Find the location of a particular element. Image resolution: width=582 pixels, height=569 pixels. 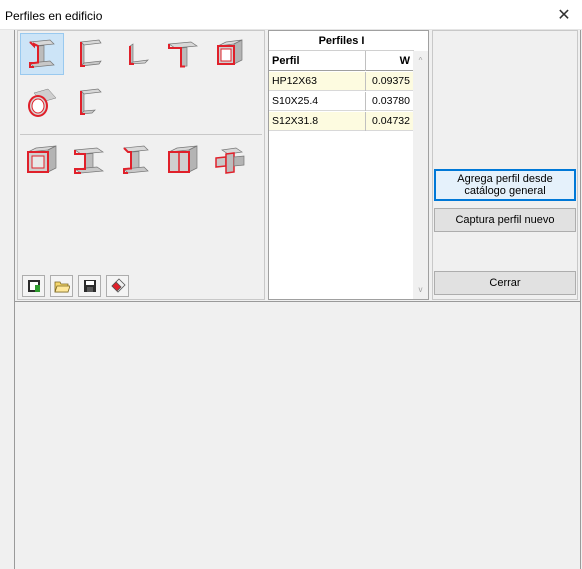

box-section-icon is located at coordinates (42, 159).